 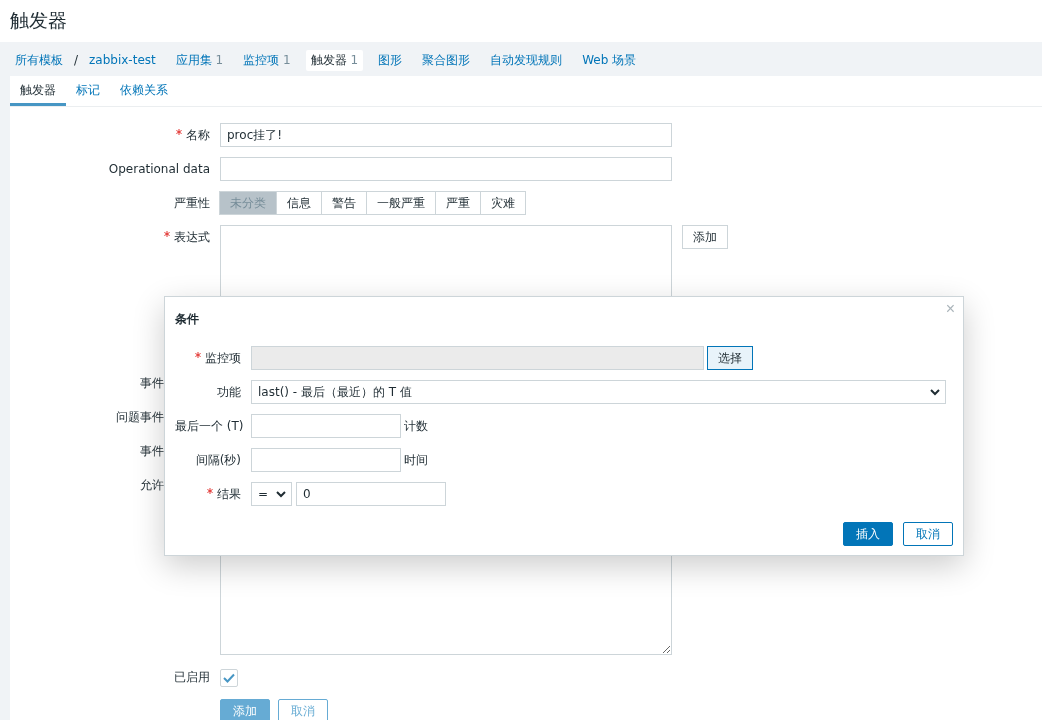 I want to click on add-button: 添加, so click(x=705, y=237).